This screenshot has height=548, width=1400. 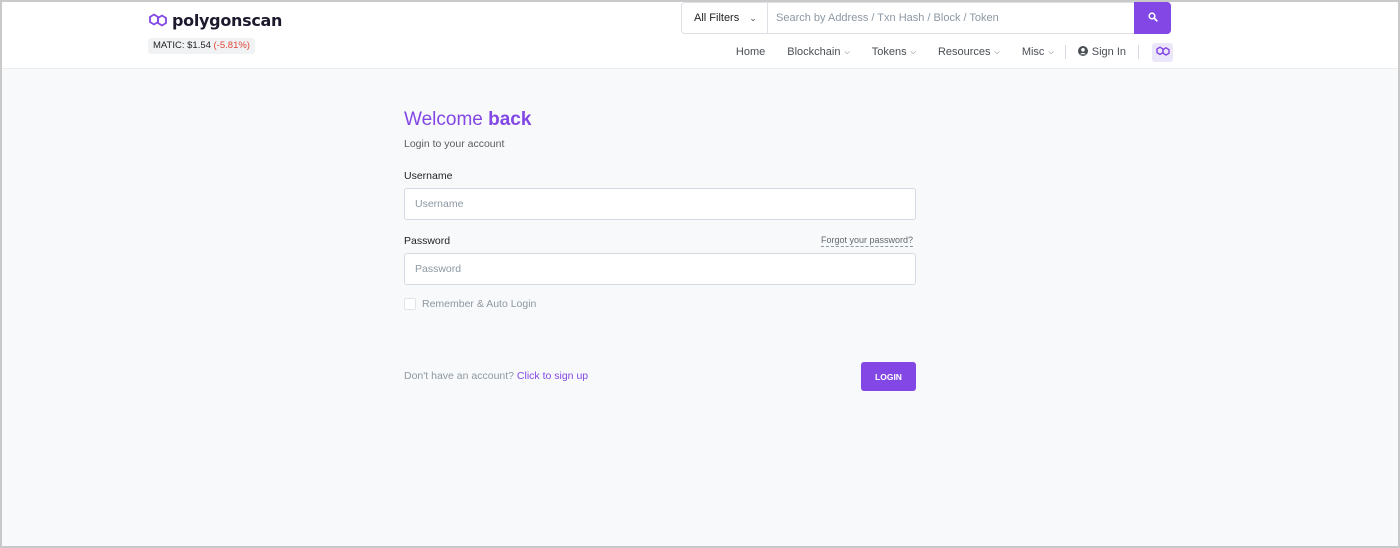 What do you see at coordinates (660, 269) in the screenshot?
I see `password-input` at bounding box center [660, 269].